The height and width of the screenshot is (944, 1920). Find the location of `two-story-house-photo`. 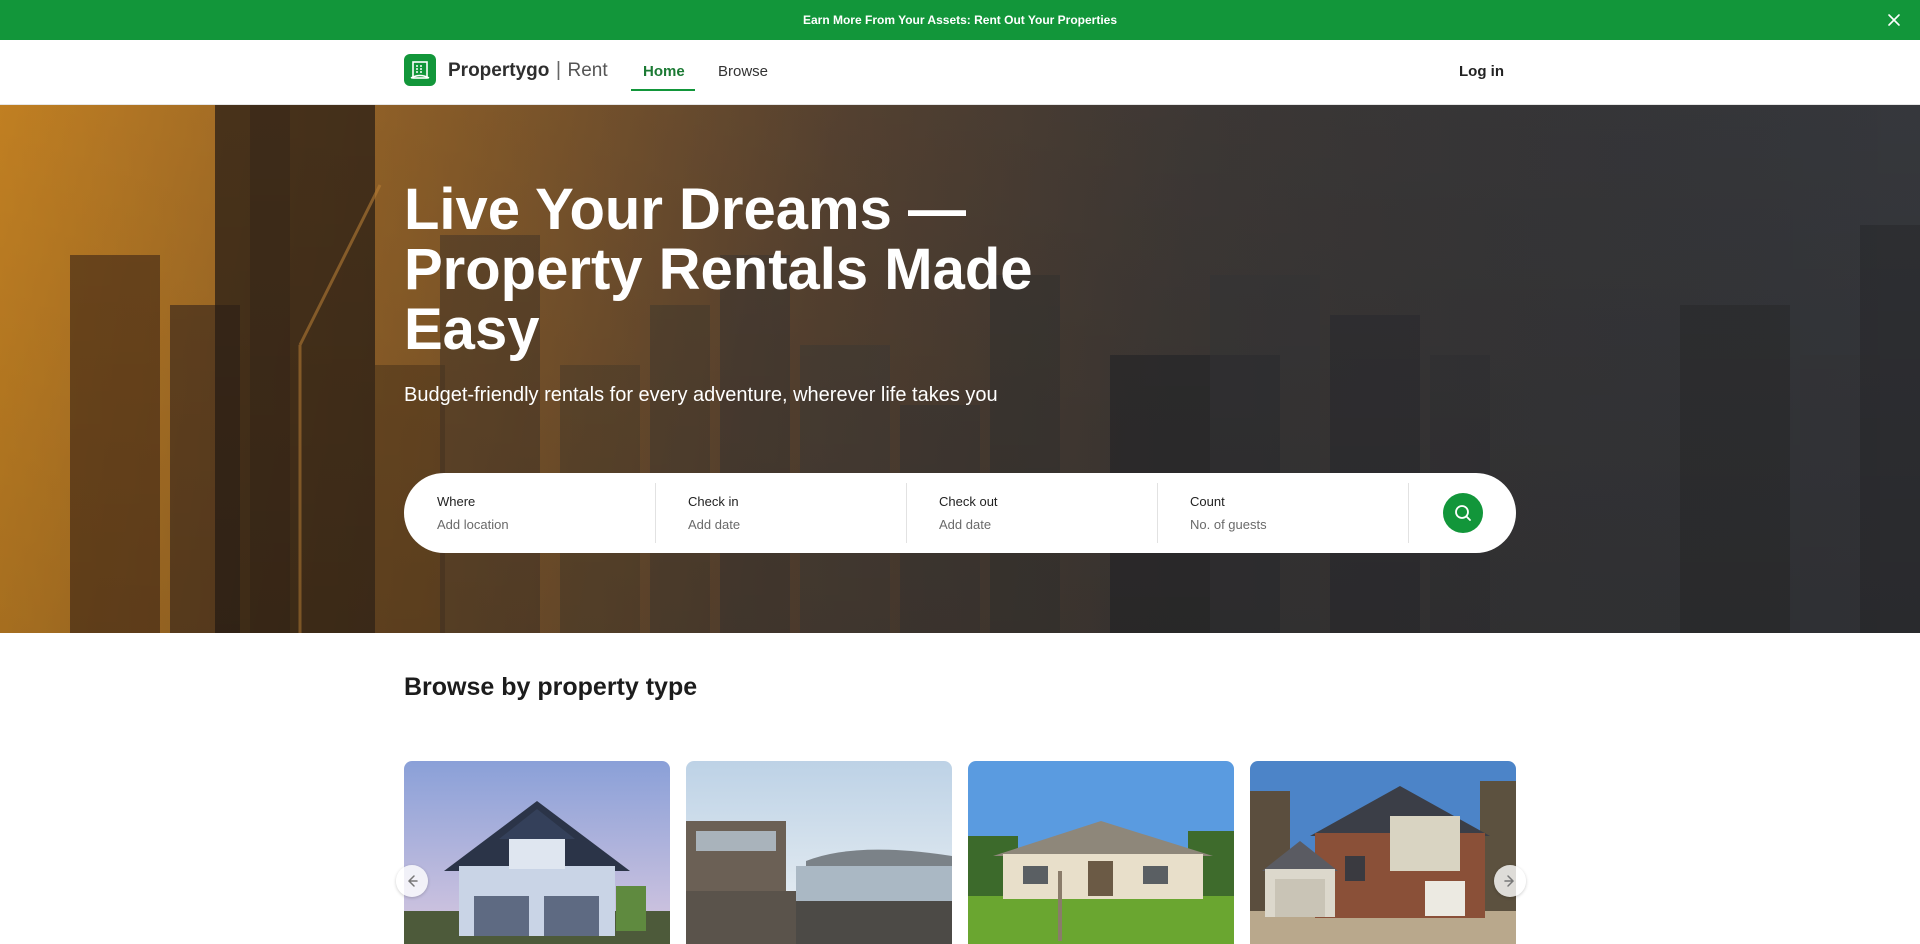

two-story-house-photo is located at coordinates (1383, 852).